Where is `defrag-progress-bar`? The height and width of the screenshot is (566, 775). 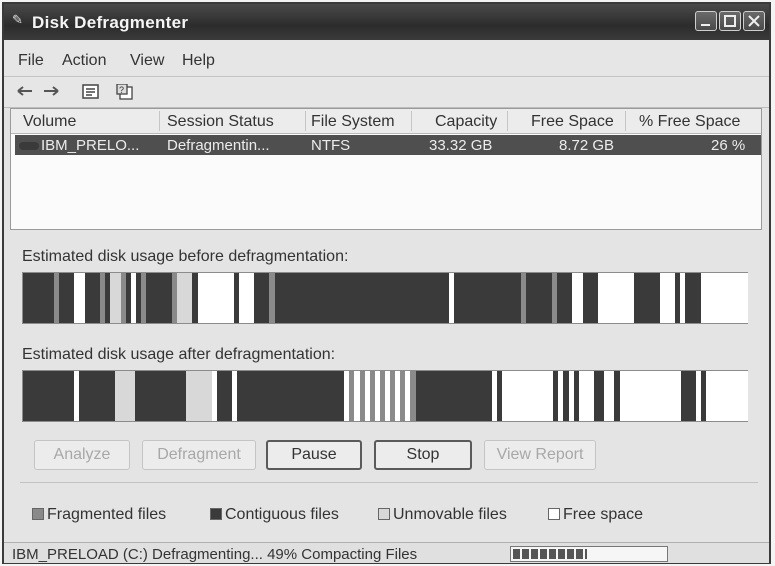
defrag-progress-bar is located at coordinates (589, 554).